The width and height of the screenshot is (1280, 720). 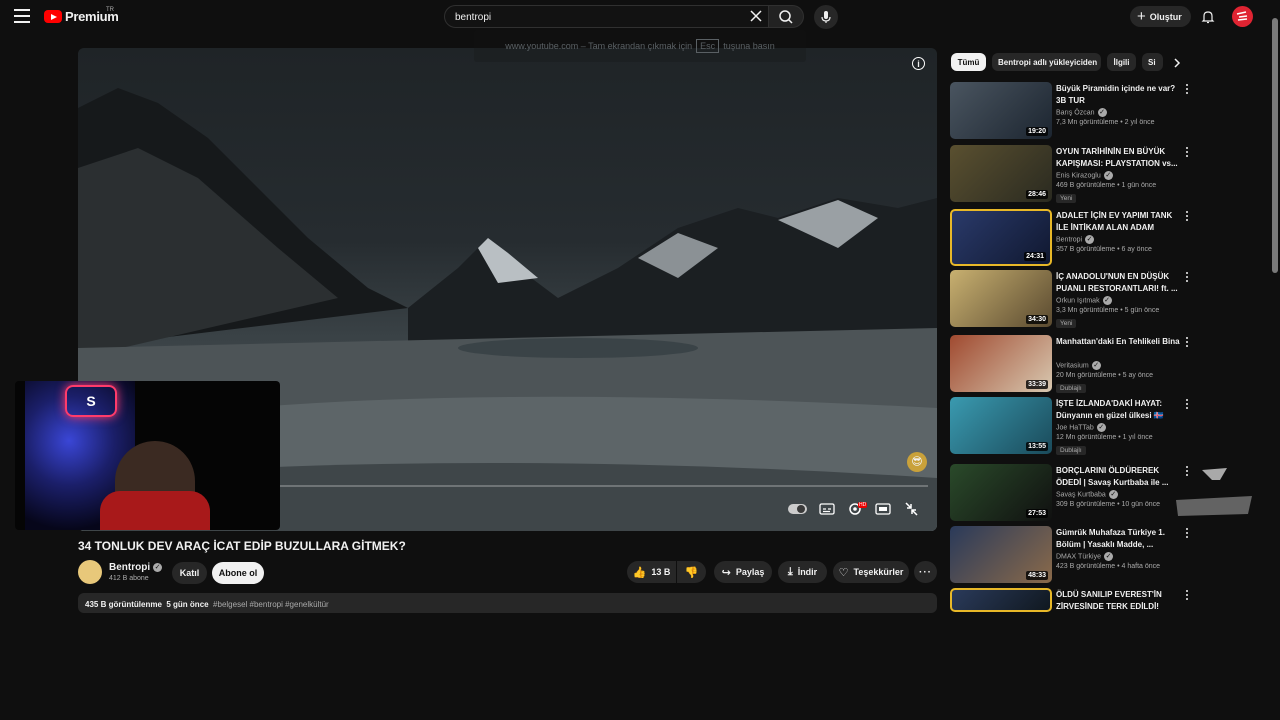 What do you see at coordinates (1001, 110) in the screenshot?
I see `video-thumbnail: 19:20` at bounding box center [1001, 110].